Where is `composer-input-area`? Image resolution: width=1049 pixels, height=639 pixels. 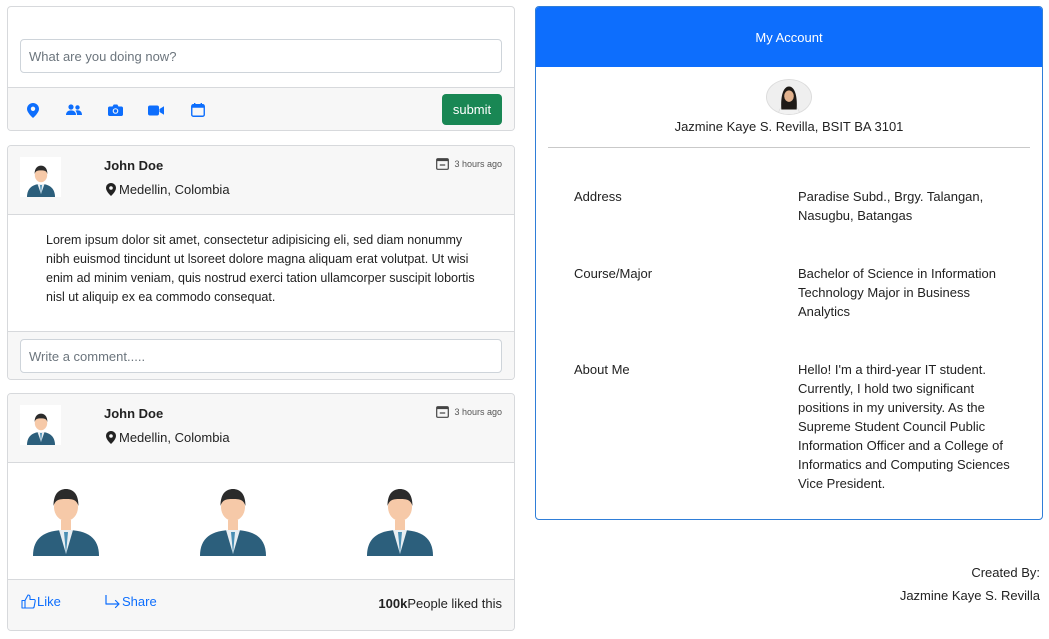 composer-input-area is located at coordinates (261, 47).